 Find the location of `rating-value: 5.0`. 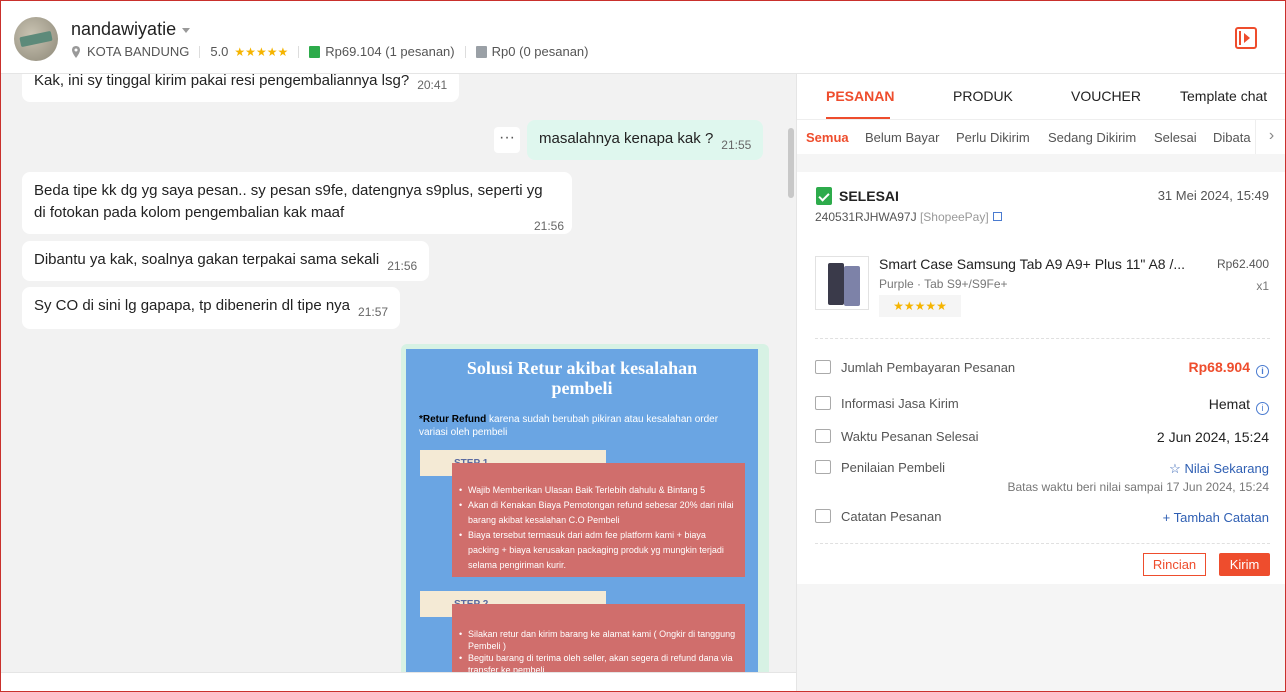

rating-value: 5.0 is located at coordinates (219, 51).